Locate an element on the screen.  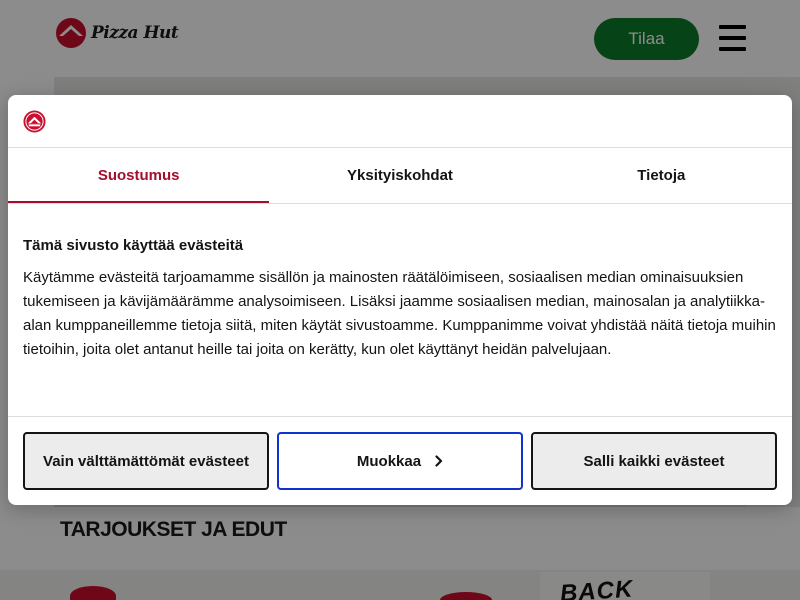
necessary-cookies-button: Vain välttämättömät evästeet is located at coordinates (146, 461).